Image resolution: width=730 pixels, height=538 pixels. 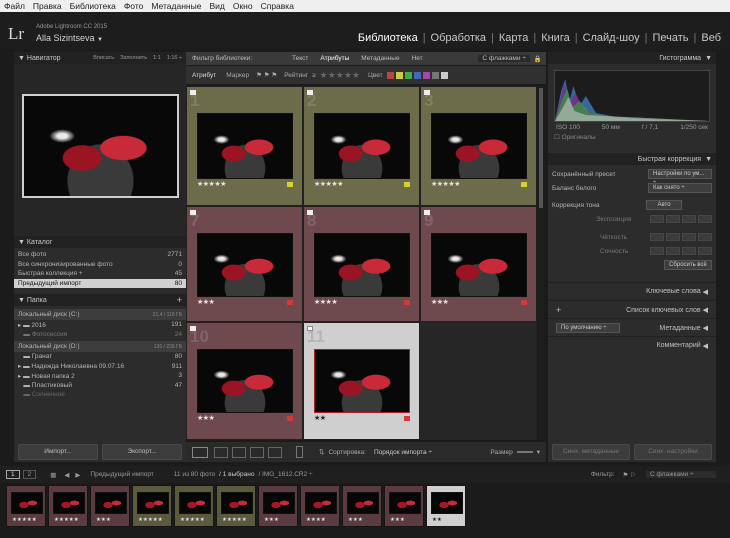 What do you see at coordinates (632, 58) in the screenshot?
I see `histogram-header: Гистограмма ▼` at bounding box center [632, 58].